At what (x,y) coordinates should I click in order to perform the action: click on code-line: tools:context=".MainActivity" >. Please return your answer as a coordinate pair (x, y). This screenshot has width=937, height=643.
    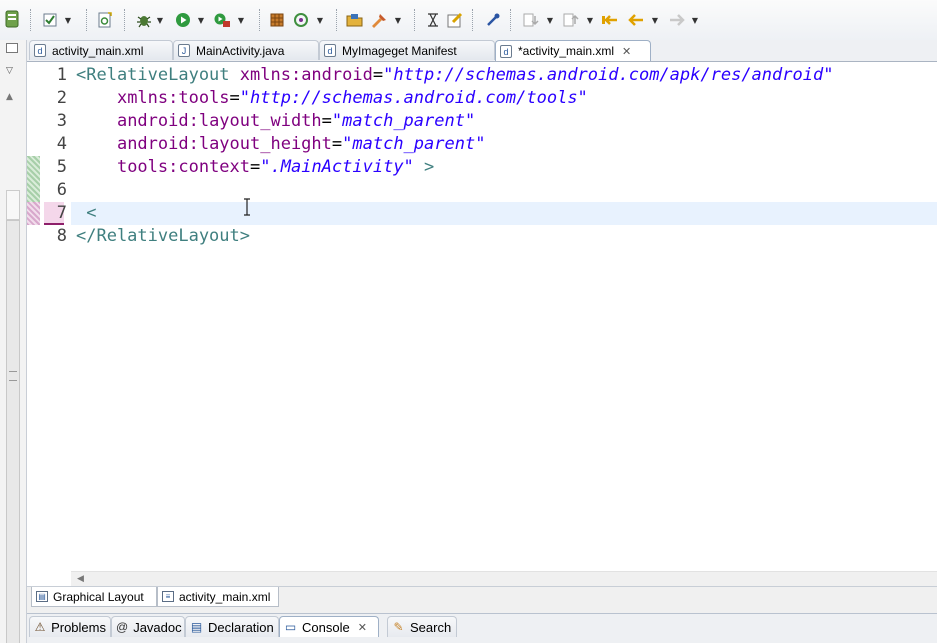
    Looking at the image, I should click on (255, 167).